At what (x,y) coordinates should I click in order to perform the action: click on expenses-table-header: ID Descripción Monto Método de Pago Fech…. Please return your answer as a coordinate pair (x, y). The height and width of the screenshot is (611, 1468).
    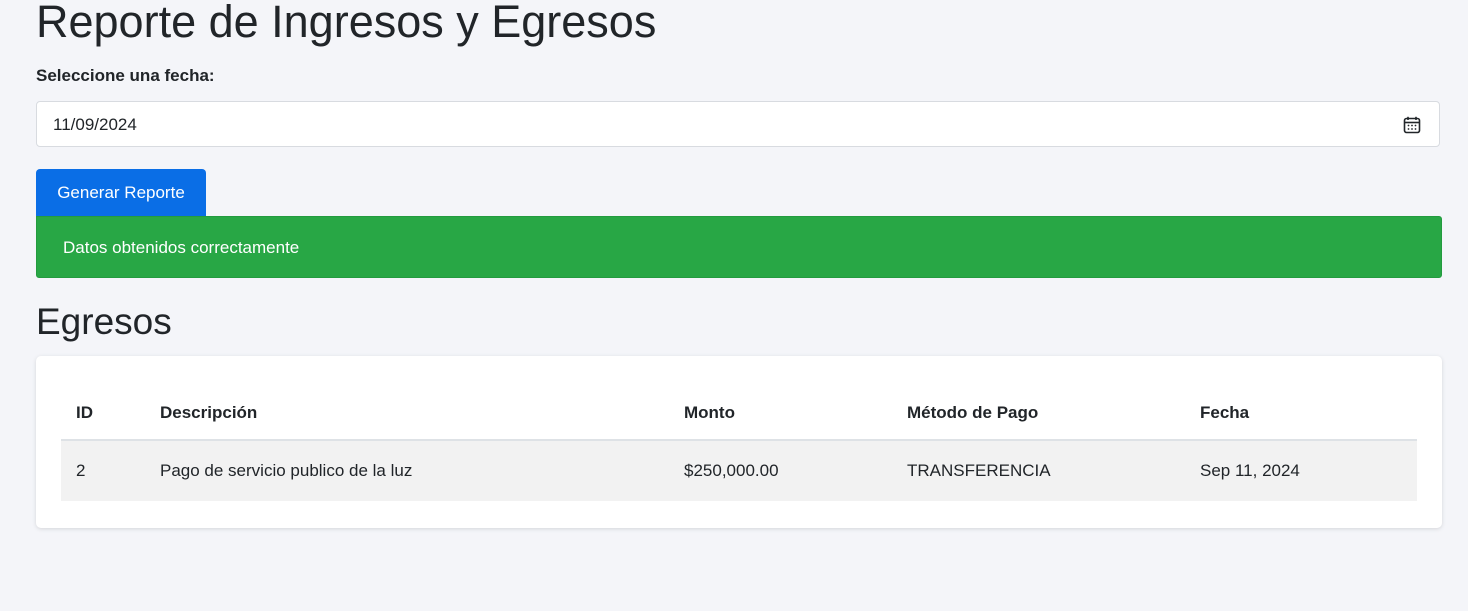
    Looking at the image, I should click on (739, 414).